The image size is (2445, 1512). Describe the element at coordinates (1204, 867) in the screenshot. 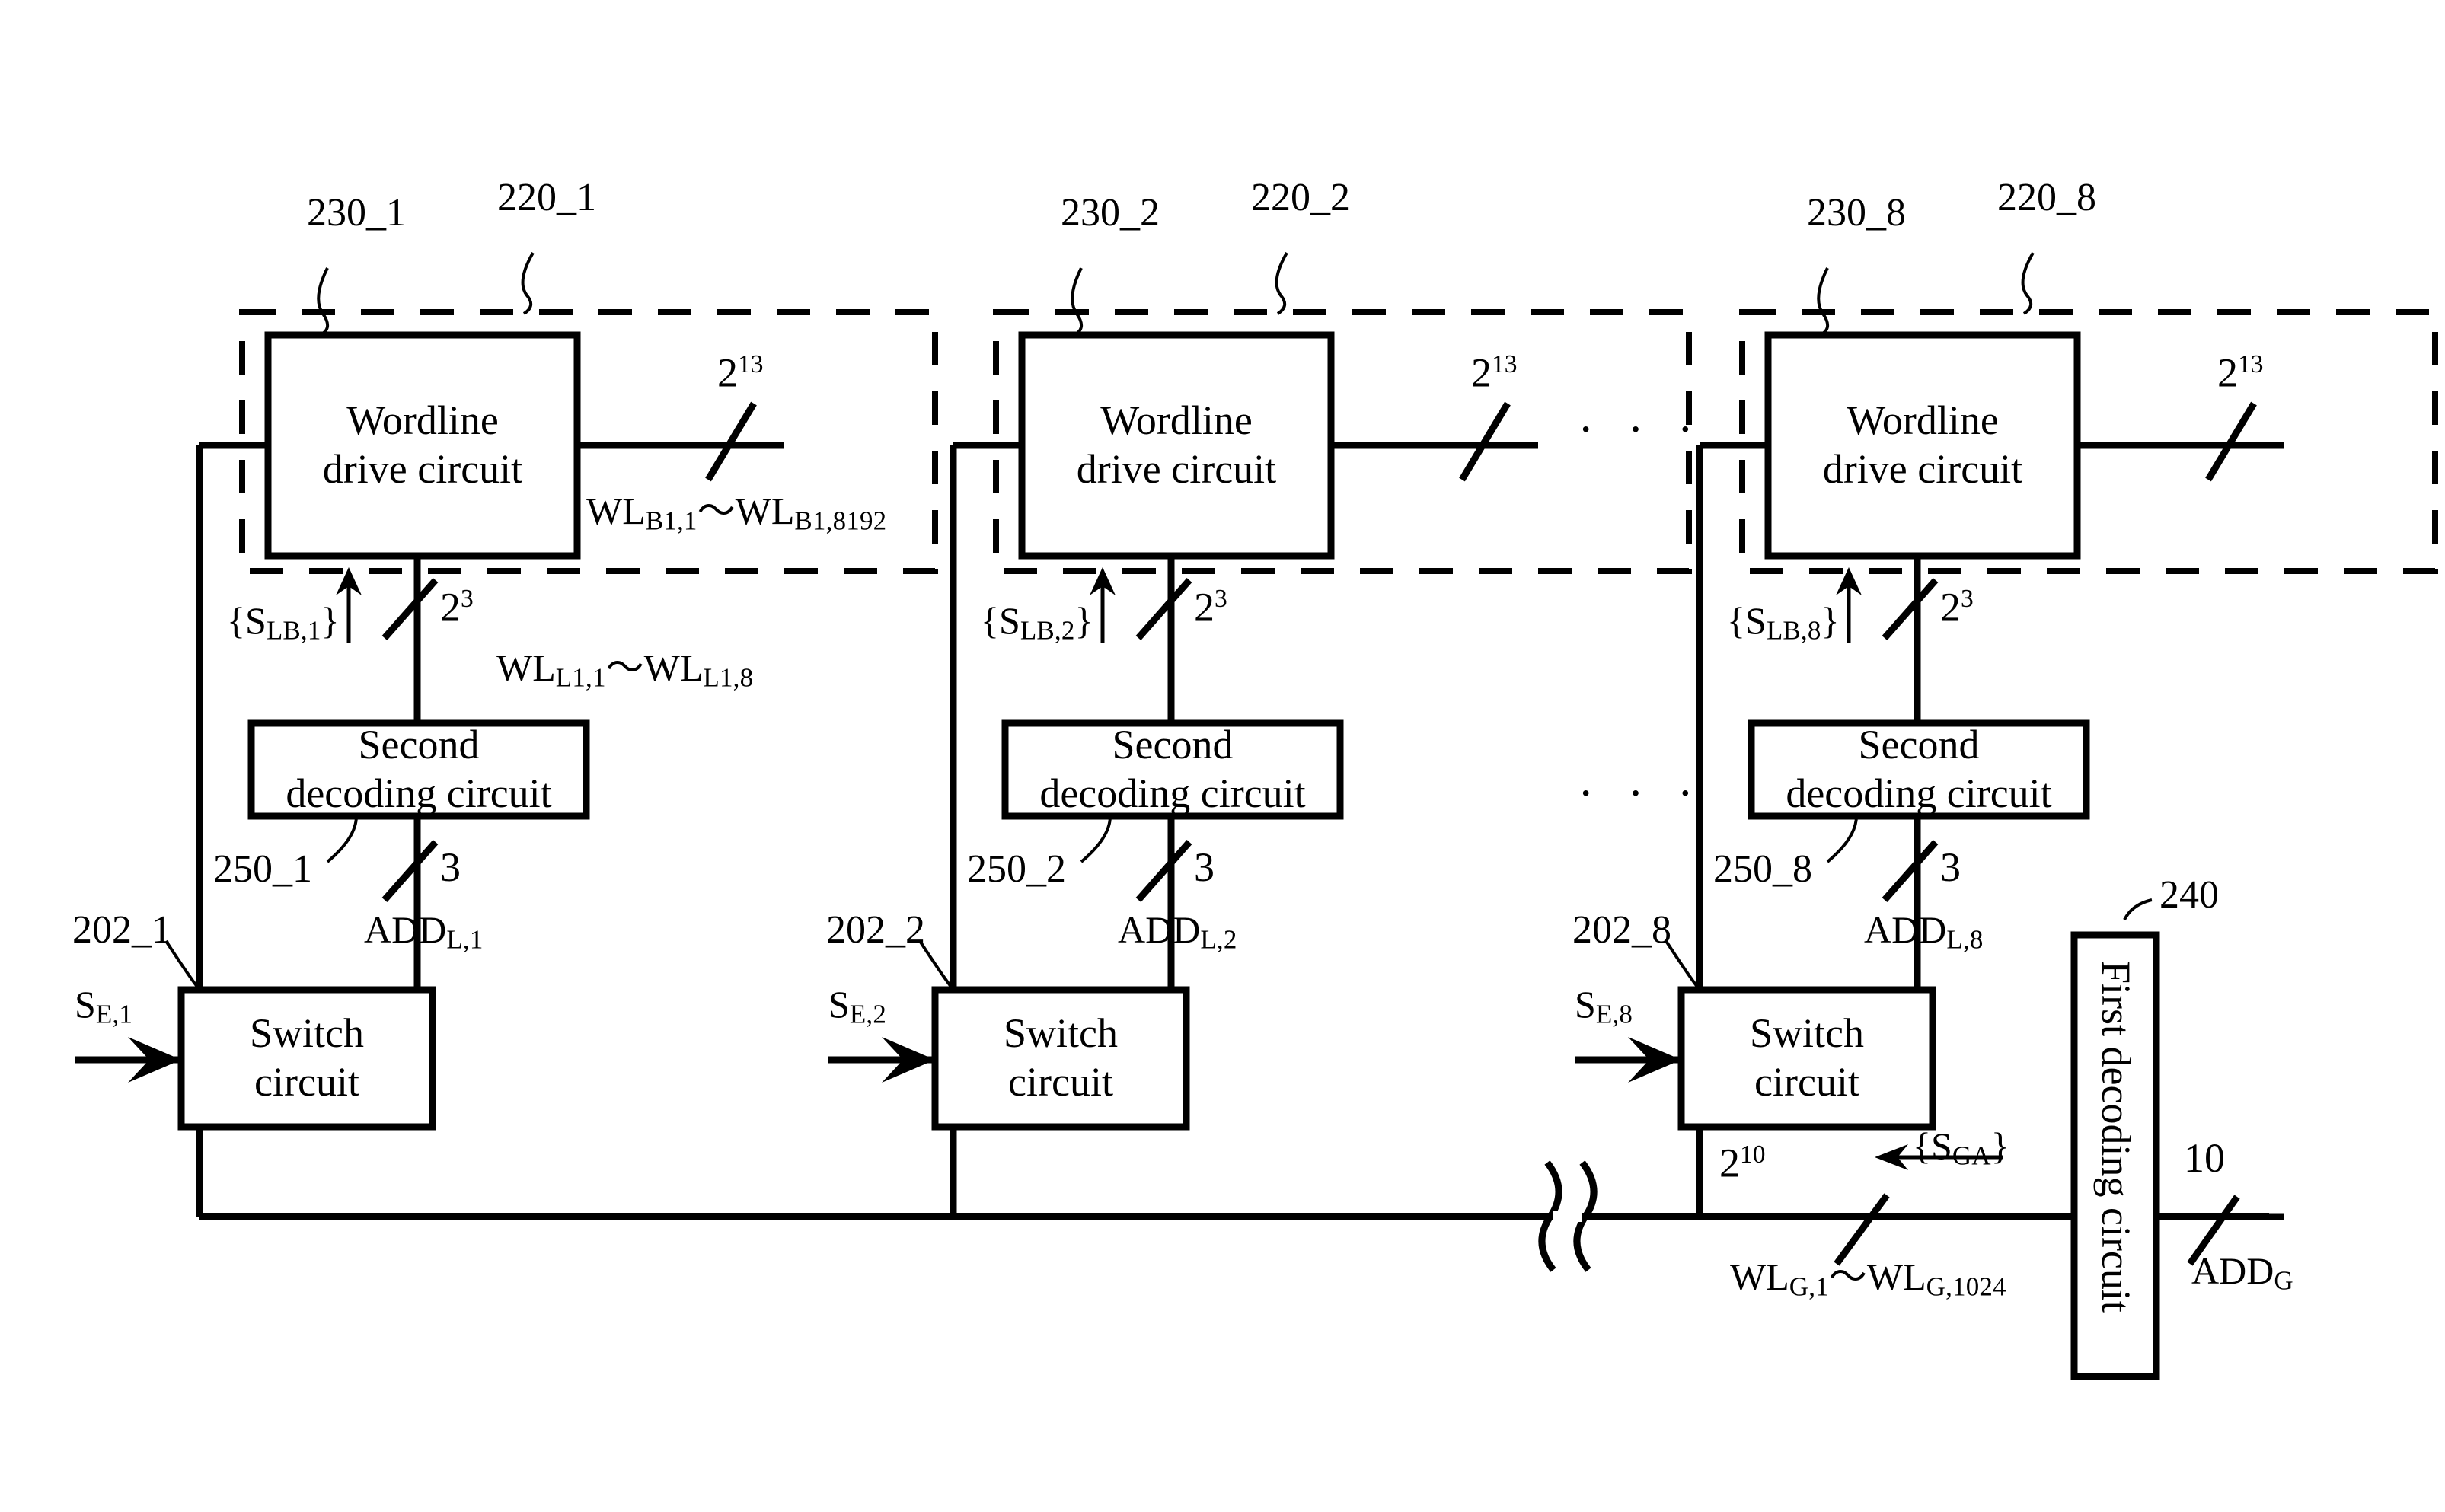

I see `addr-width-2: 3` at that location.